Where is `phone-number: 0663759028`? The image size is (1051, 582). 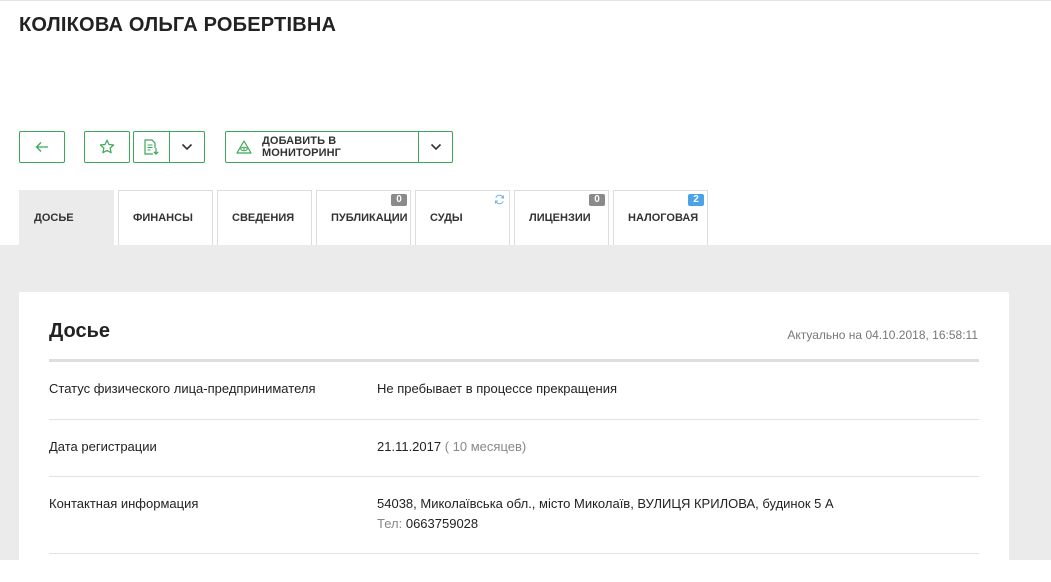
phone-number: 0663759028 is located at coordinates (442, 523).